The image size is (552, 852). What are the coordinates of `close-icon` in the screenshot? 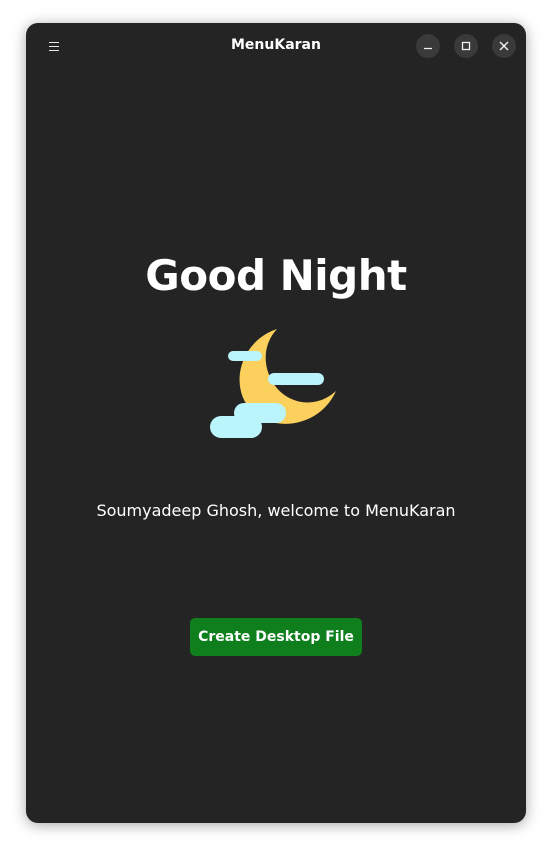 It's located at (504, 46).